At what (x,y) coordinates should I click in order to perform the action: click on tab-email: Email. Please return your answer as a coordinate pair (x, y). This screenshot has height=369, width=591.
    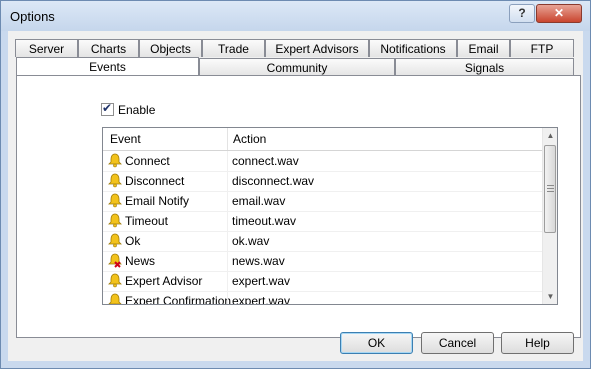
    Looking at the image, I should click on (483, 48).